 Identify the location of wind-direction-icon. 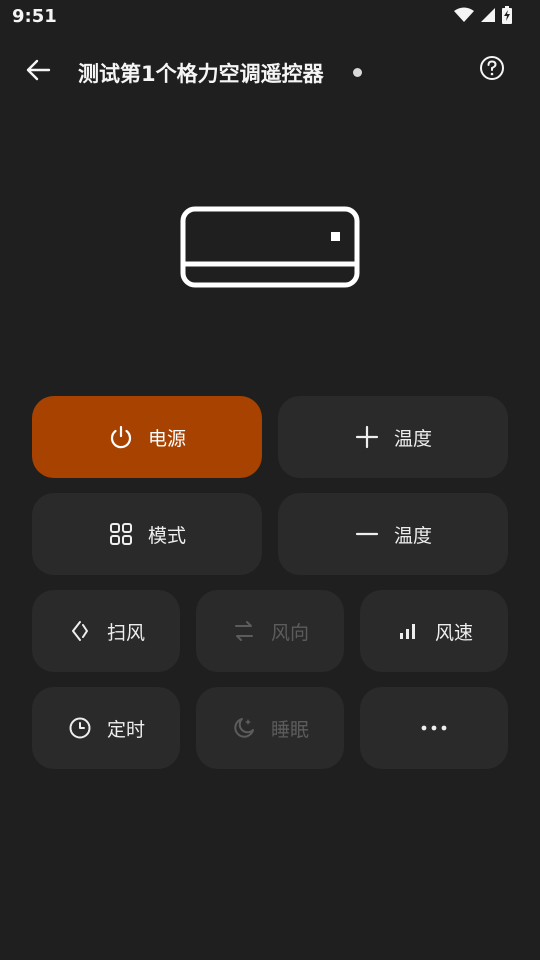
(244, 631).